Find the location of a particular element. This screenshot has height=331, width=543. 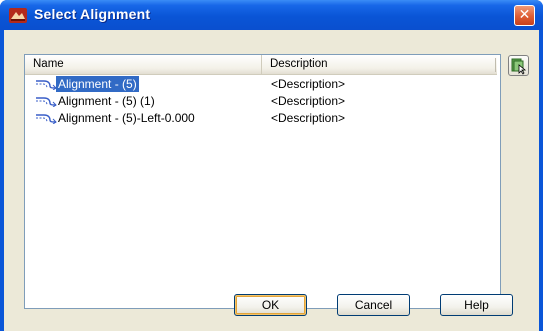

window-title: Select Alignment is located at coordinates (92, 14).